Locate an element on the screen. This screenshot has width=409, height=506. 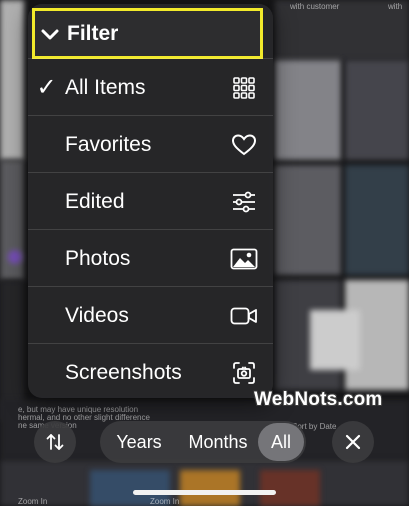
menu-item-favorites: Favorites is located at coordinates (150, 144).